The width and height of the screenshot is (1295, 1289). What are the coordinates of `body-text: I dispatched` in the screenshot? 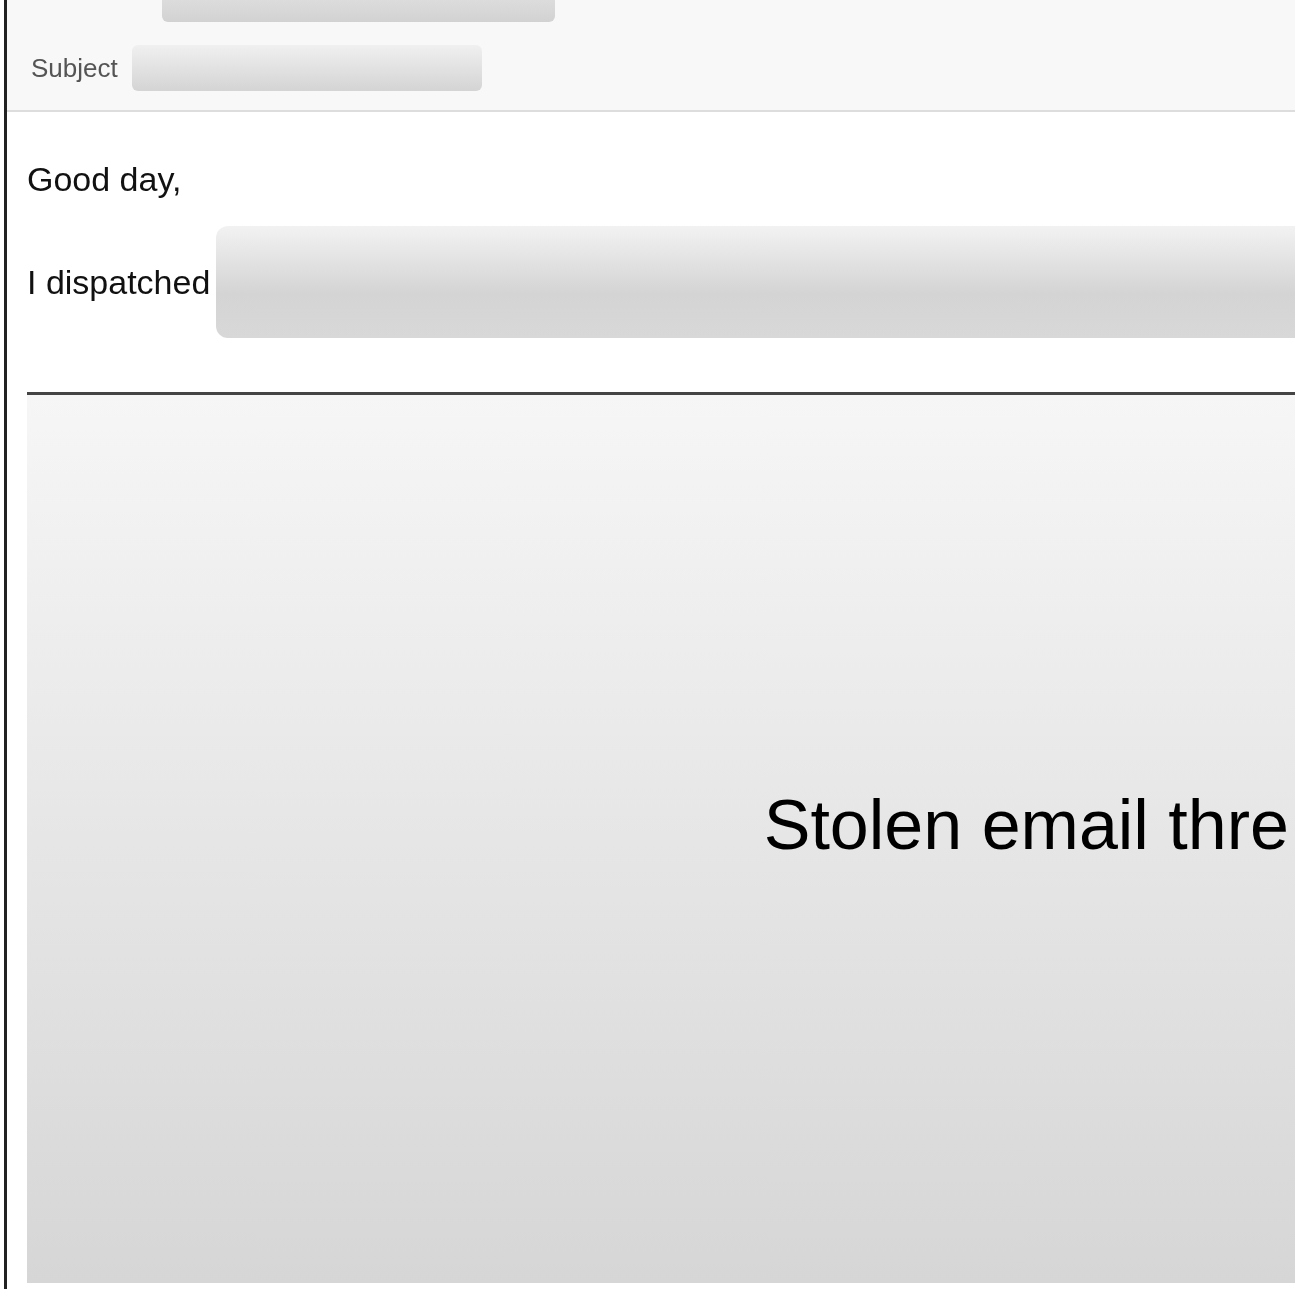 It's located at (119, 282).